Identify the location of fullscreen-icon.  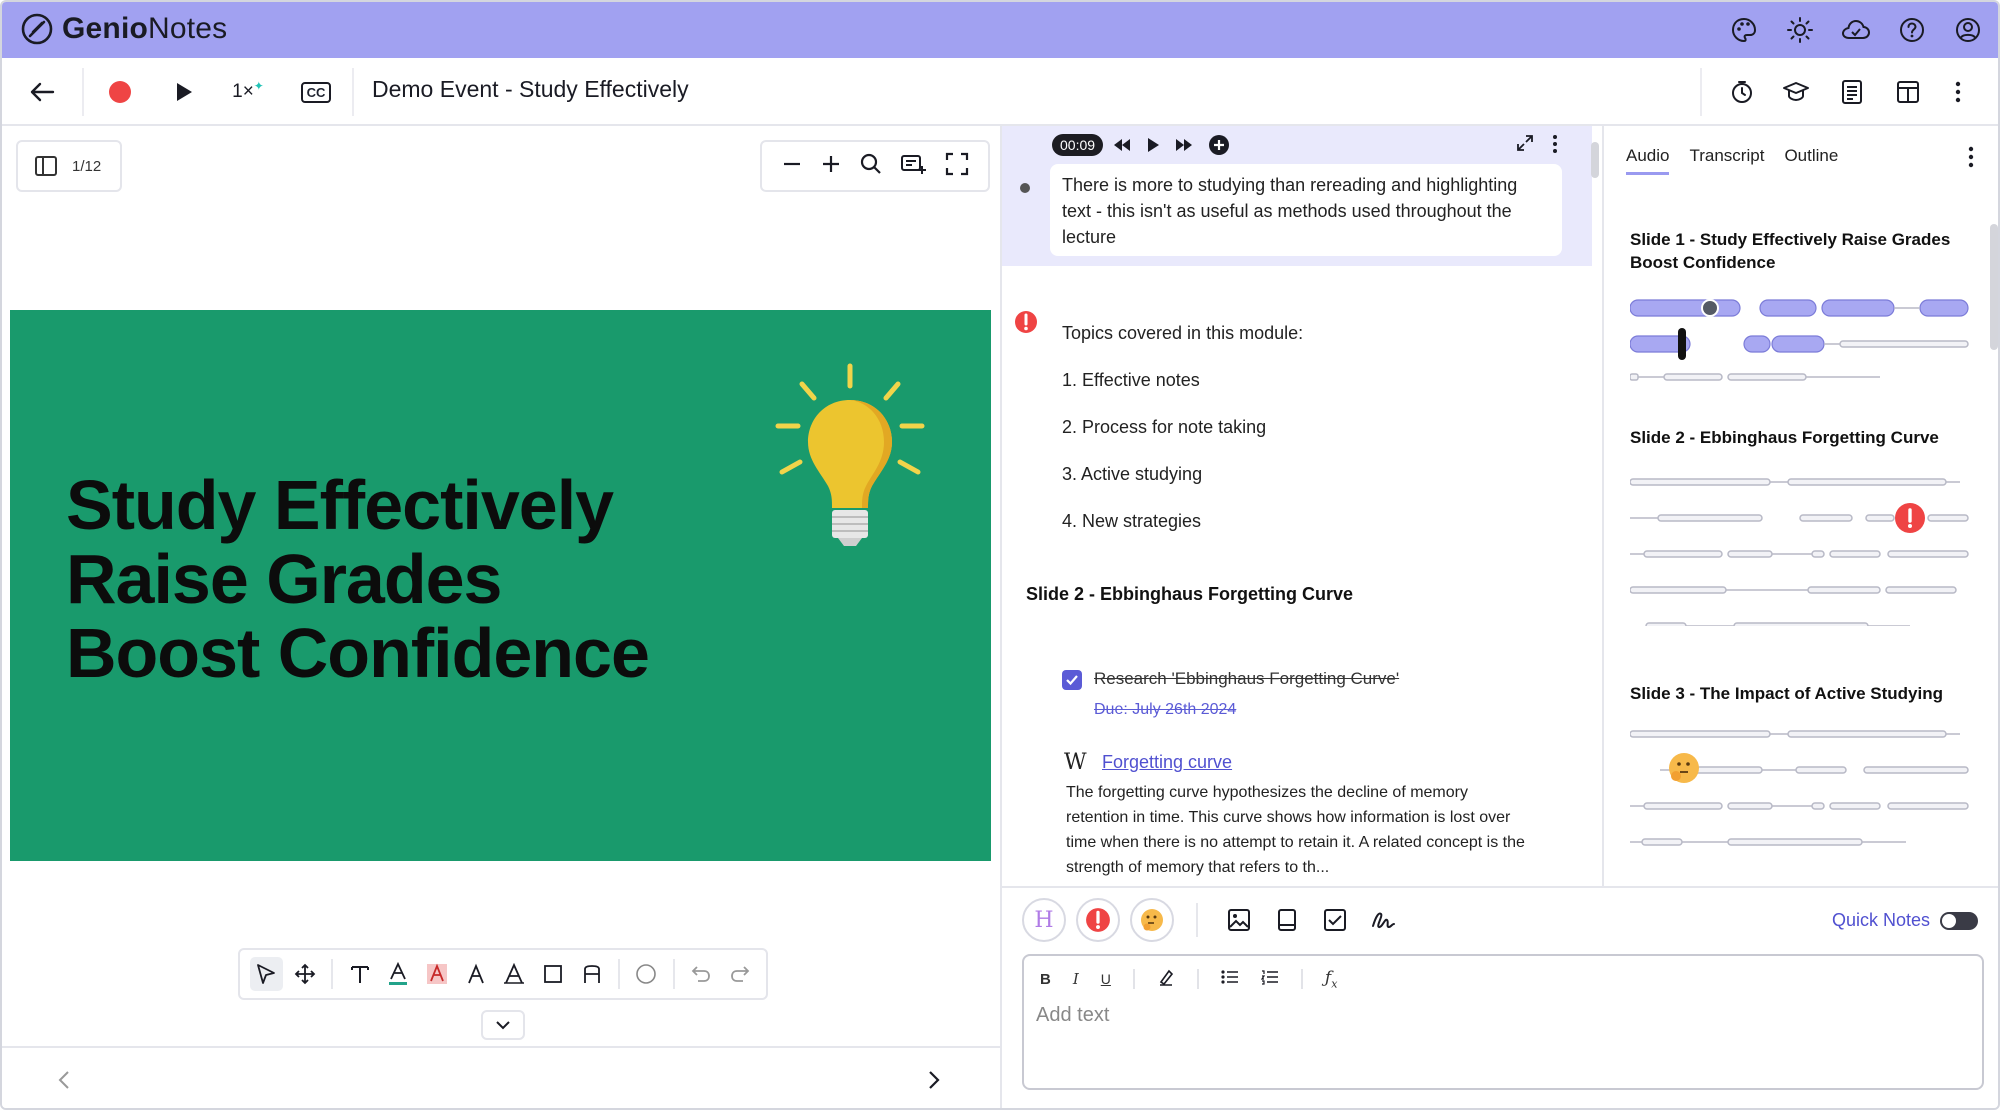
(957, 166).